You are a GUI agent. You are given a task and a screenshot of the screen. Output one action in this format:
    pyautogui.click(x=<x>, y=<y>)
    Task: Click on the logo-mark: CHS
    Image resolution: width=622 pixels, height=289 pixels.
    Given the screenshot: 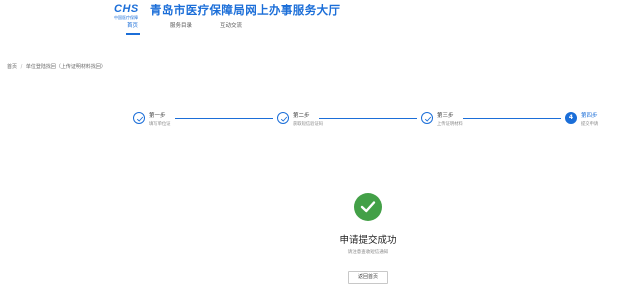 What is the action you would take?
    pyautogui.click(x=126, y=9)
    